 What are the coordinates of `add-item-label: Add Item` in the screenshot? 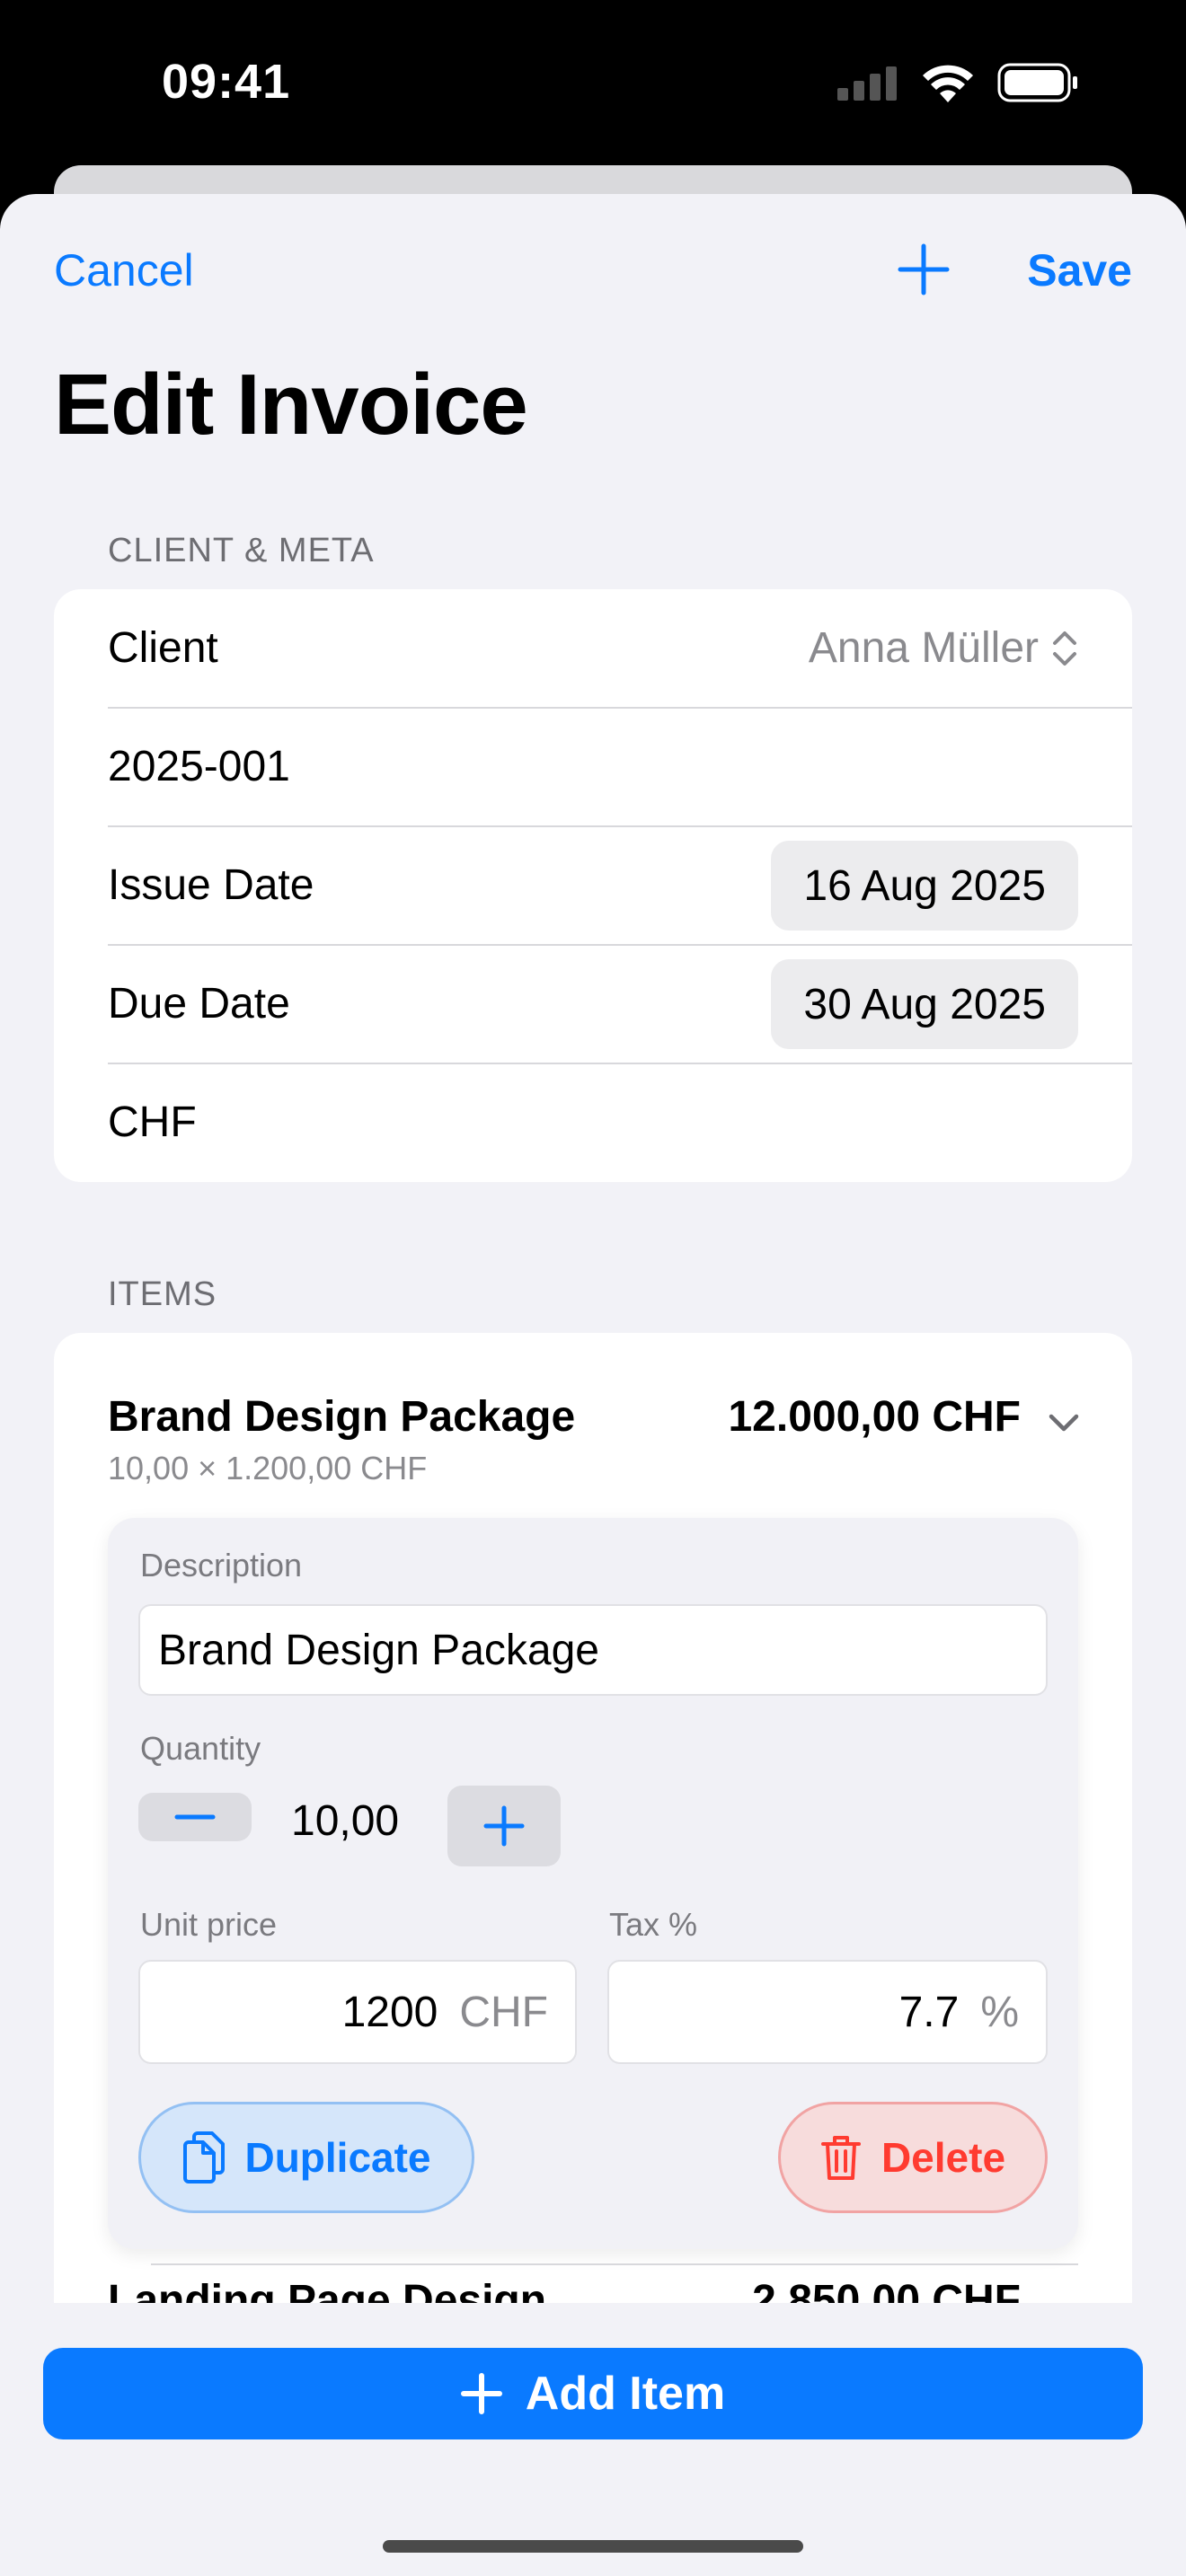 It's located at (625, 2394).